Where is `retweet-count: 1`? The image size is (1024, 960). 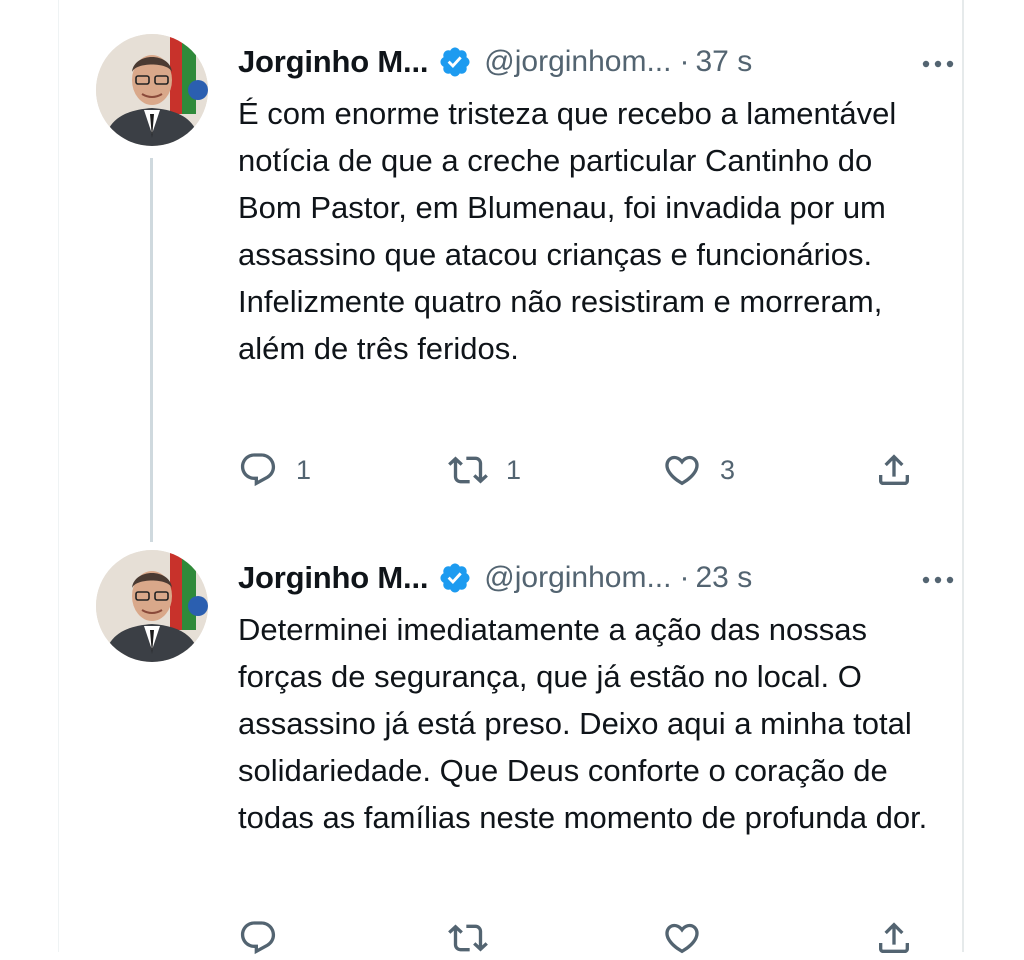 retweet-count: 1 is located at coordinates (514, 469).